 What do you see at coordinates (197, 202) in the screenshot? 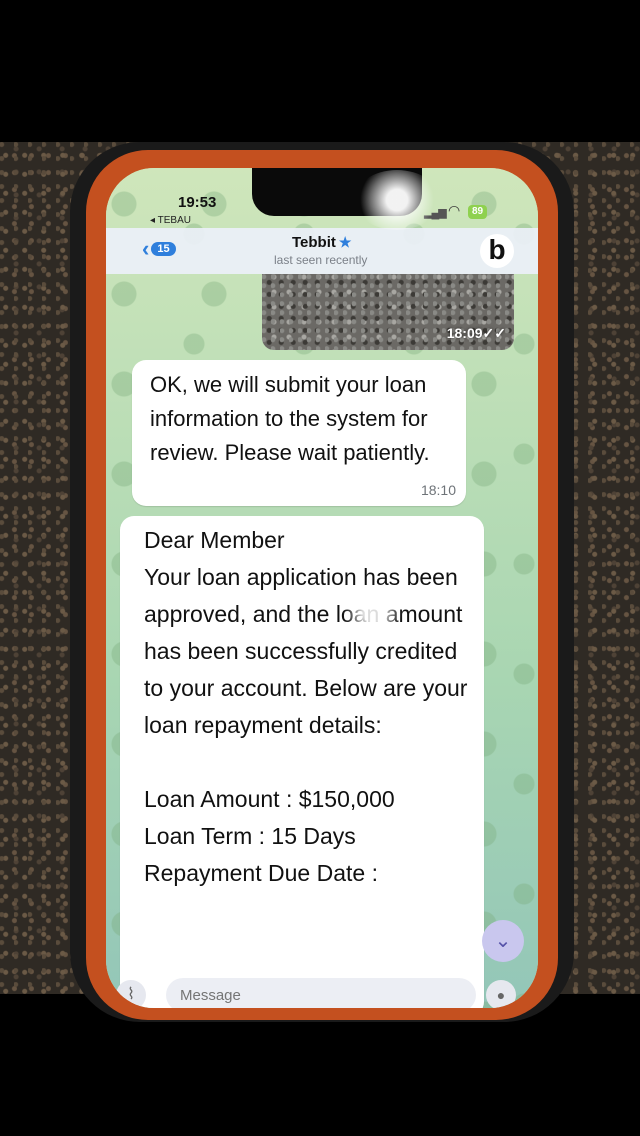
I see `status-time: 19:53` at bounding box center [197, 202].